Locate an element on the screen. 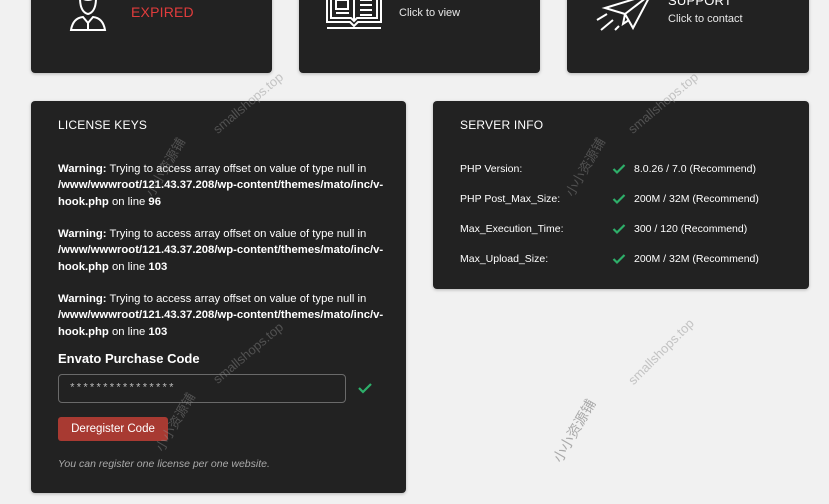  license-status-card: EXPIRED is located at coordinates (151, 36).